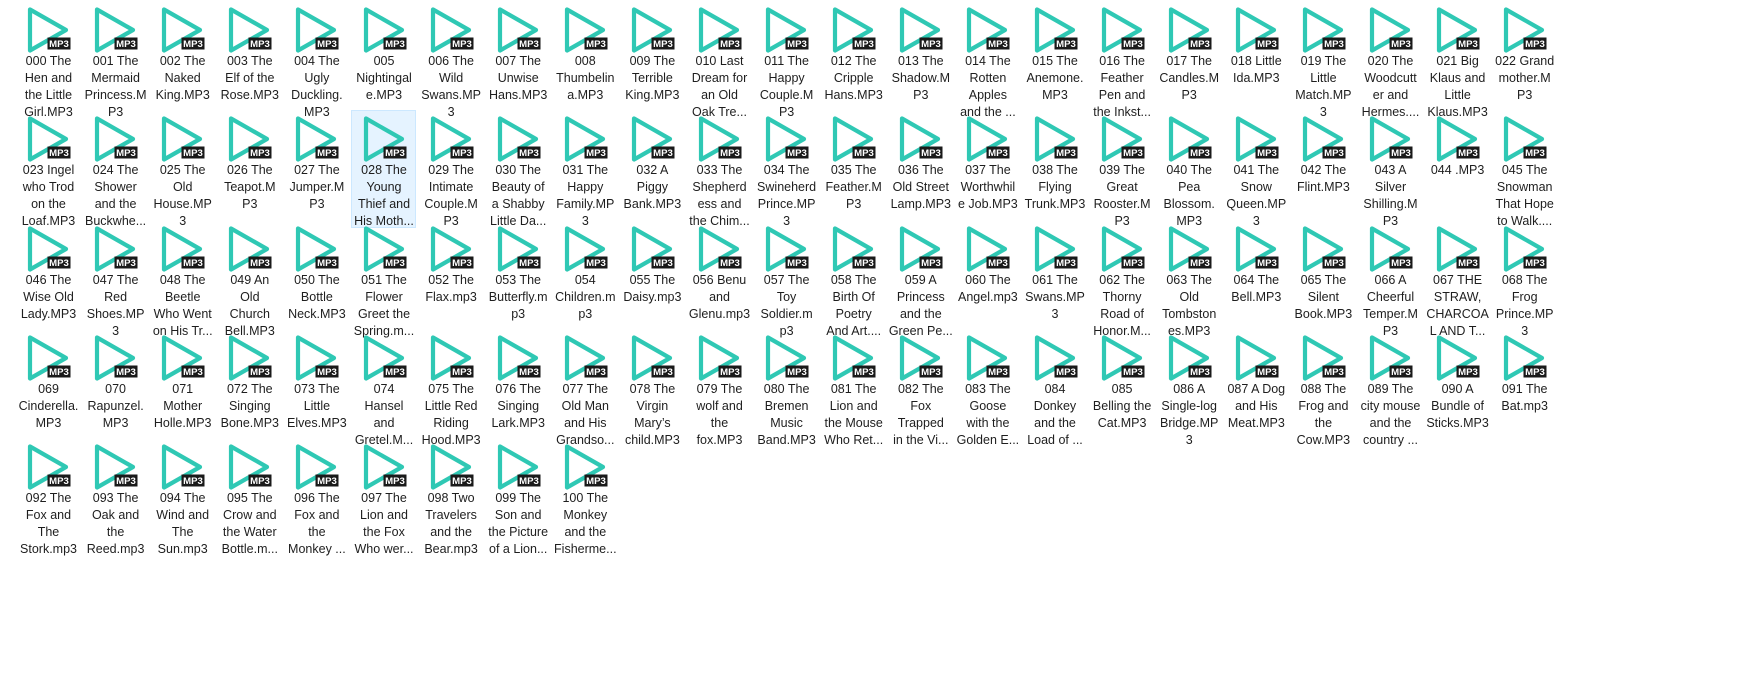  I want to click on file-item: MP3 053 The Butterfly.m p3, so click(517, 279).